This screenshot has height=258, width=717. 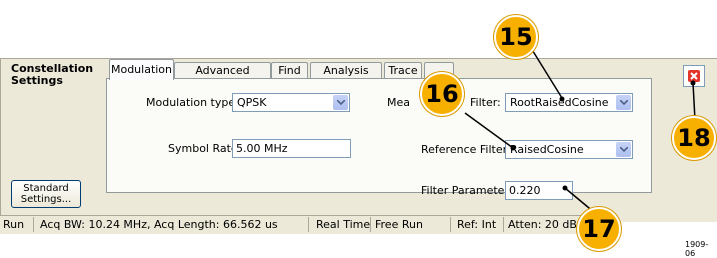 What do you see at coordinates (599, 229) in the screenshot?
I see `callout-17: 17` at bounding box center [599, 229].